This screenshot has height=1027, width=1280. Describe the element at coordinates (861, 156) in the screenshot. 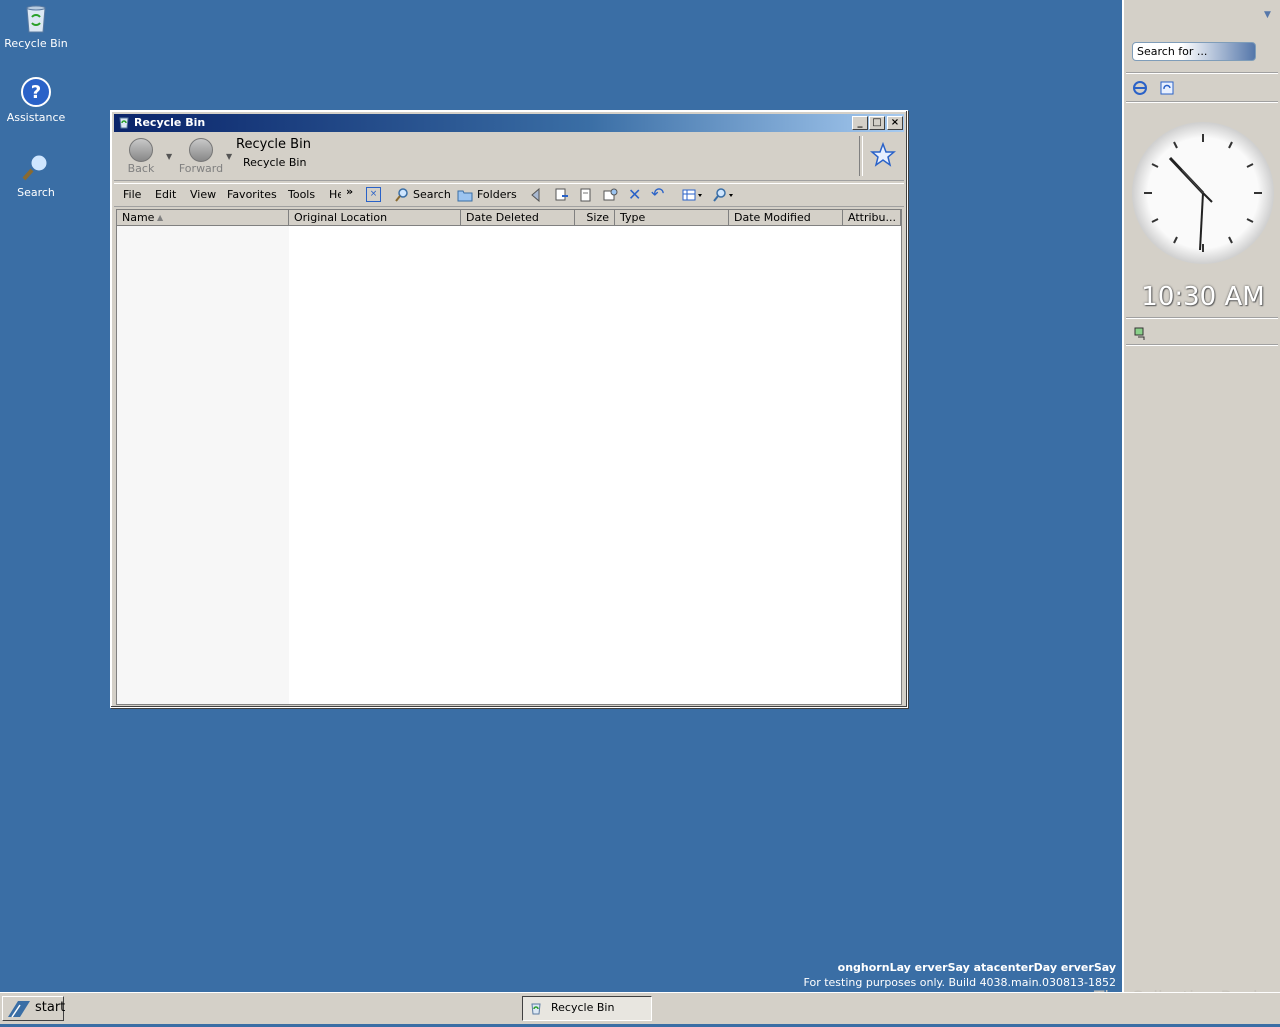

I see `separator` at that location.